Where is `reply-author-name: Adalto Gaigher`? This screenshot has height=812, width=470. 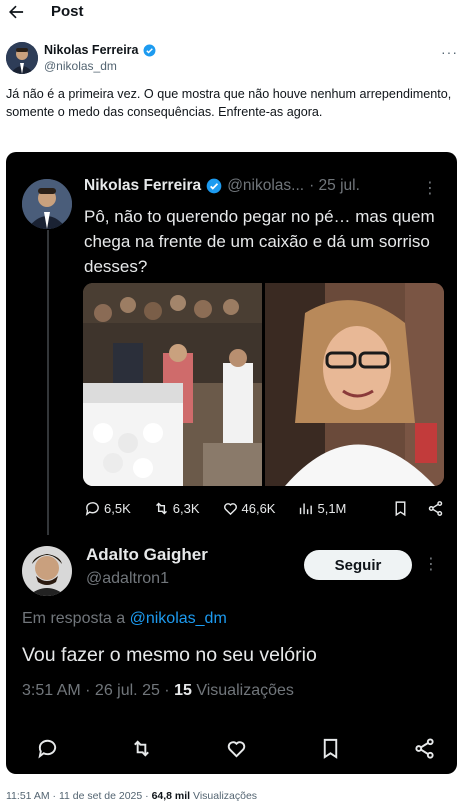
reply-author-name: Adalto Gaigher is located at coordinates (147, 554).